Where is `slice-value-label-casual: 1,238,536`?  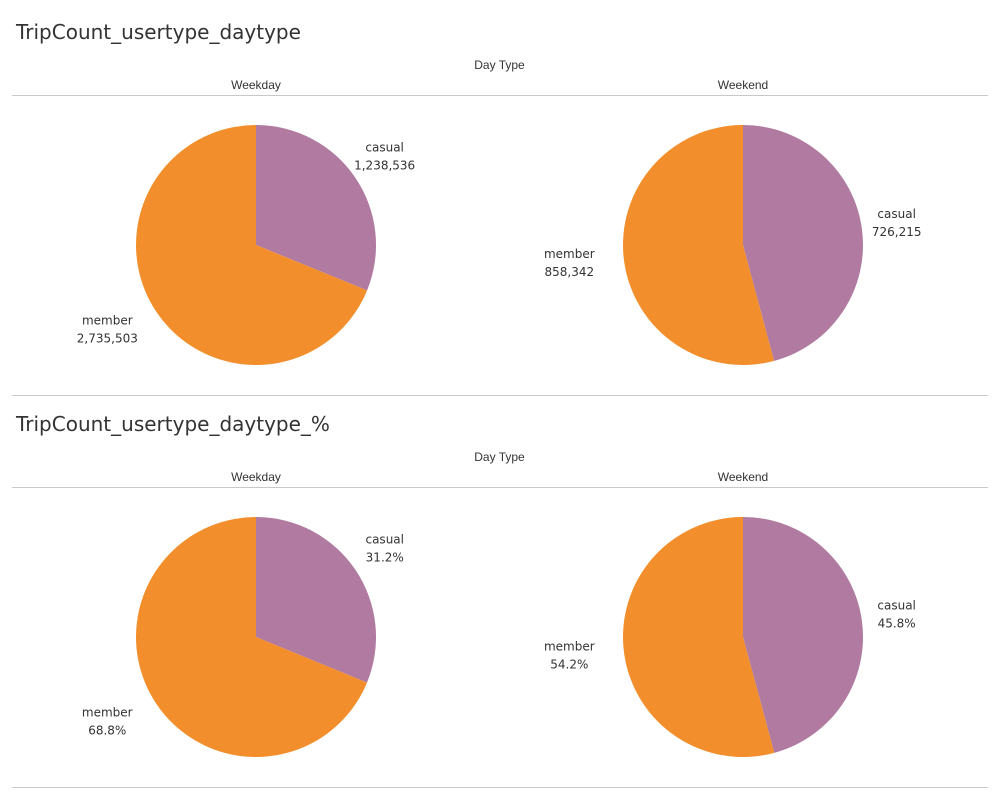
slice-value-label-casual: 1,238,536 is located at coordinates (384, 166).